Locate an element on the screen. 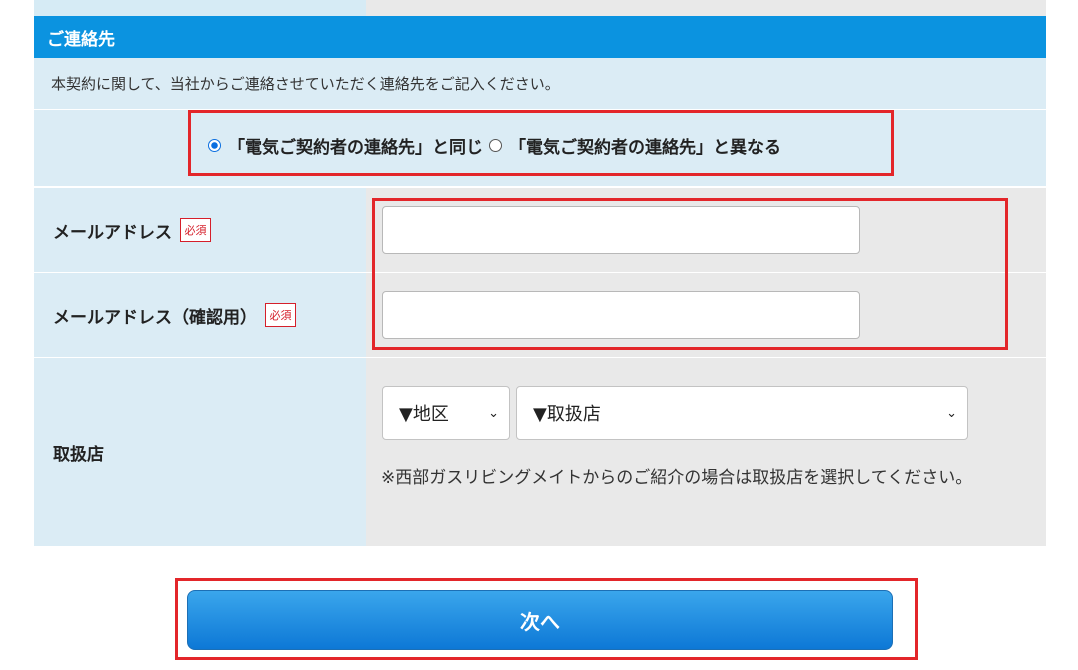  store-note: ※西部ガスリビングメイトからのご紹介の場合は取扱店を選択してください。 is located at coordinates (677, 478).